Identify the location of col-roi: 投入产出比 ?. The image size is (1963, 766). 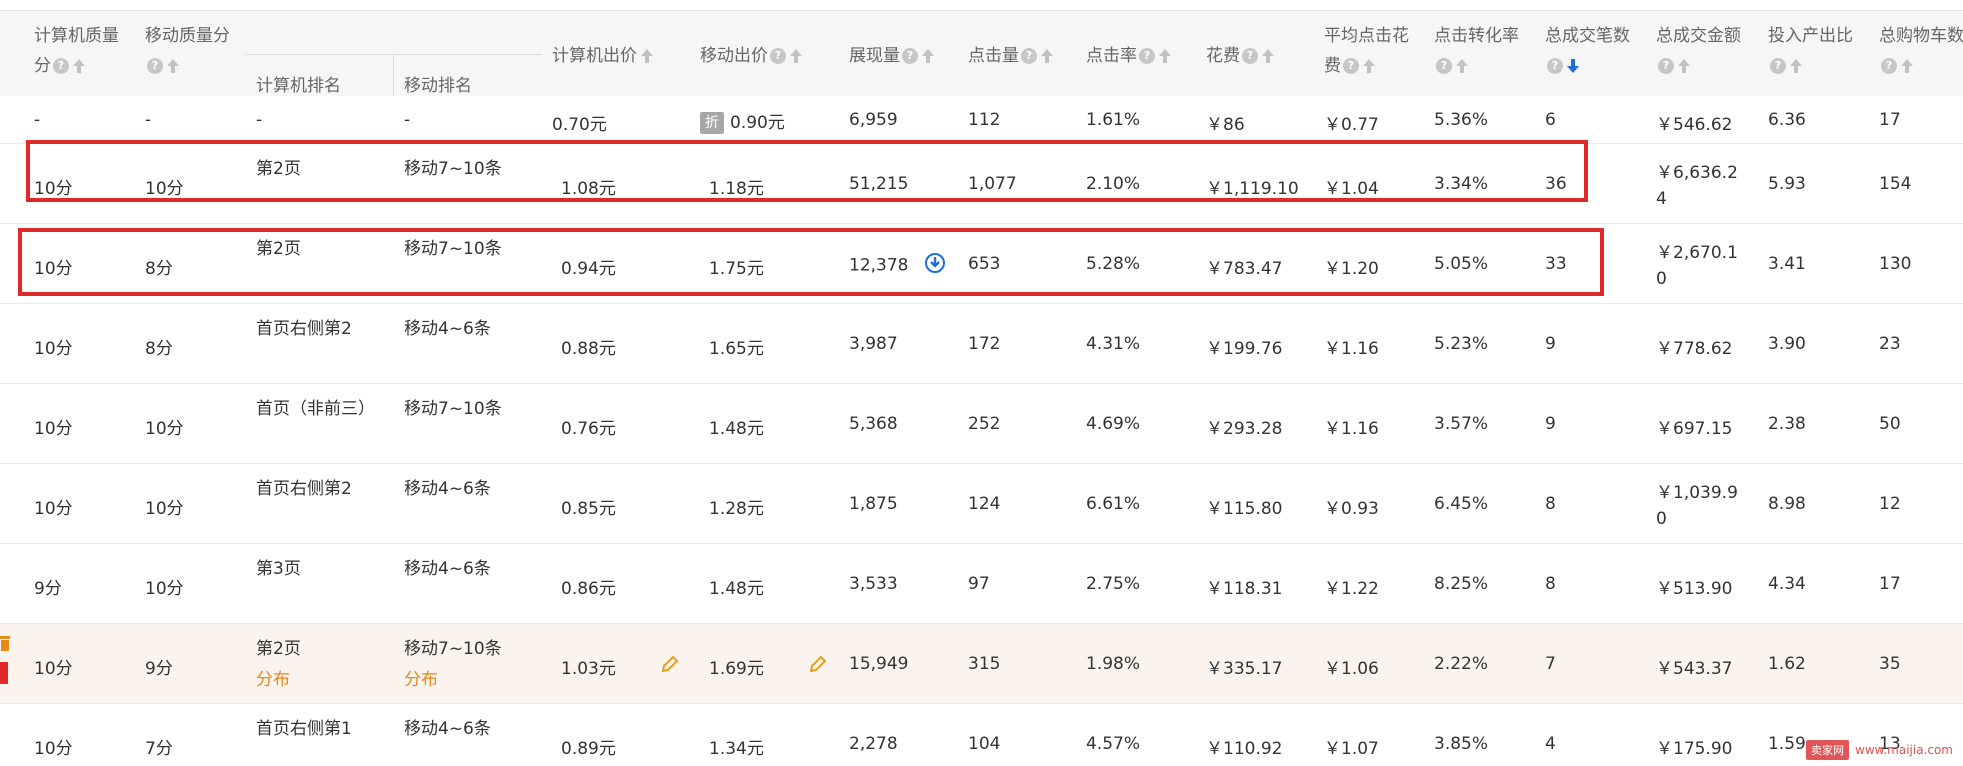
(1810, 51).